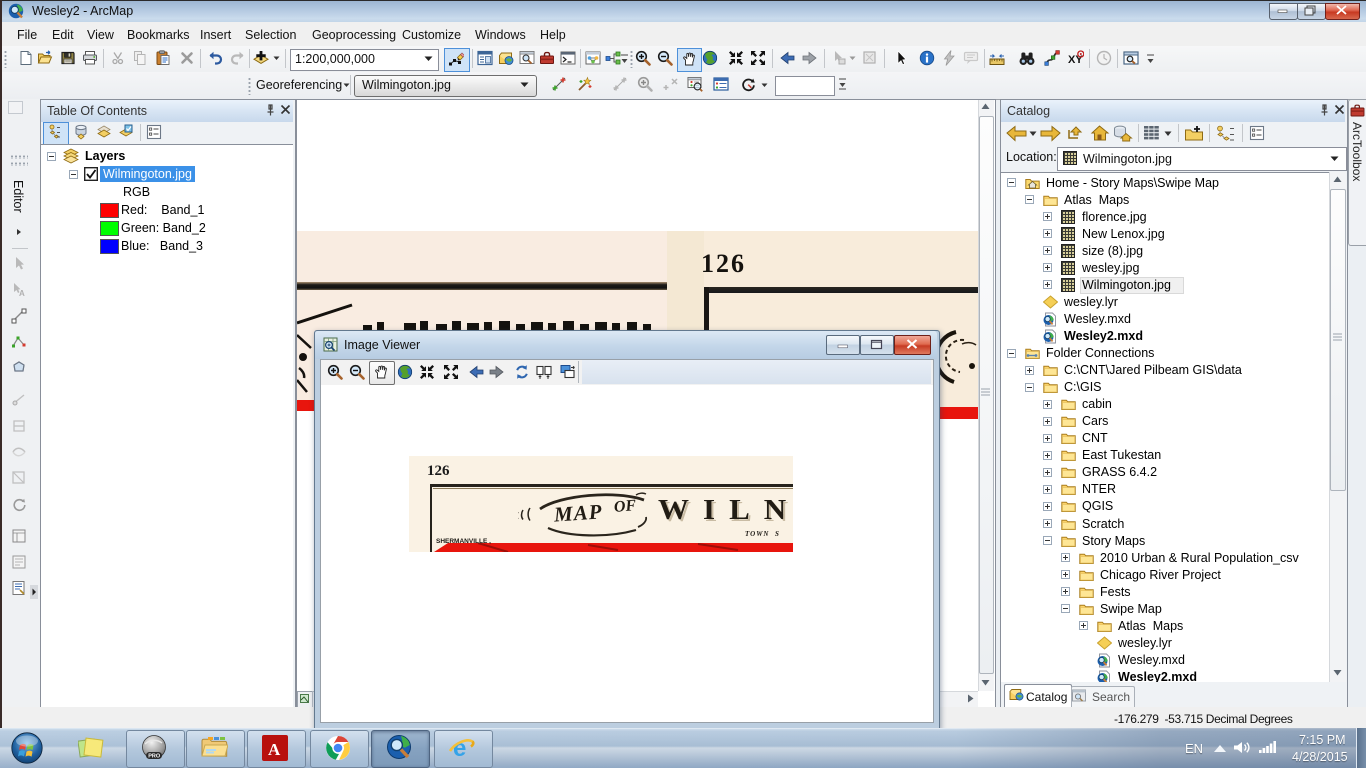  I want to click on svg-text: e, so click(459, 748).